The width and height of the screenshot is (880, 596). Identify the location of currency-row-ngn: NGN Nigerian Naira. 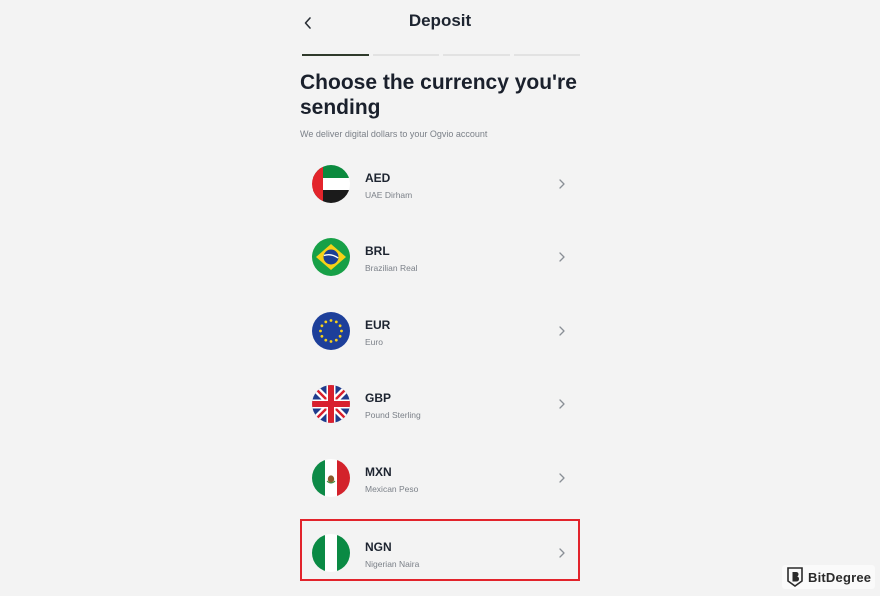
(440, 550).